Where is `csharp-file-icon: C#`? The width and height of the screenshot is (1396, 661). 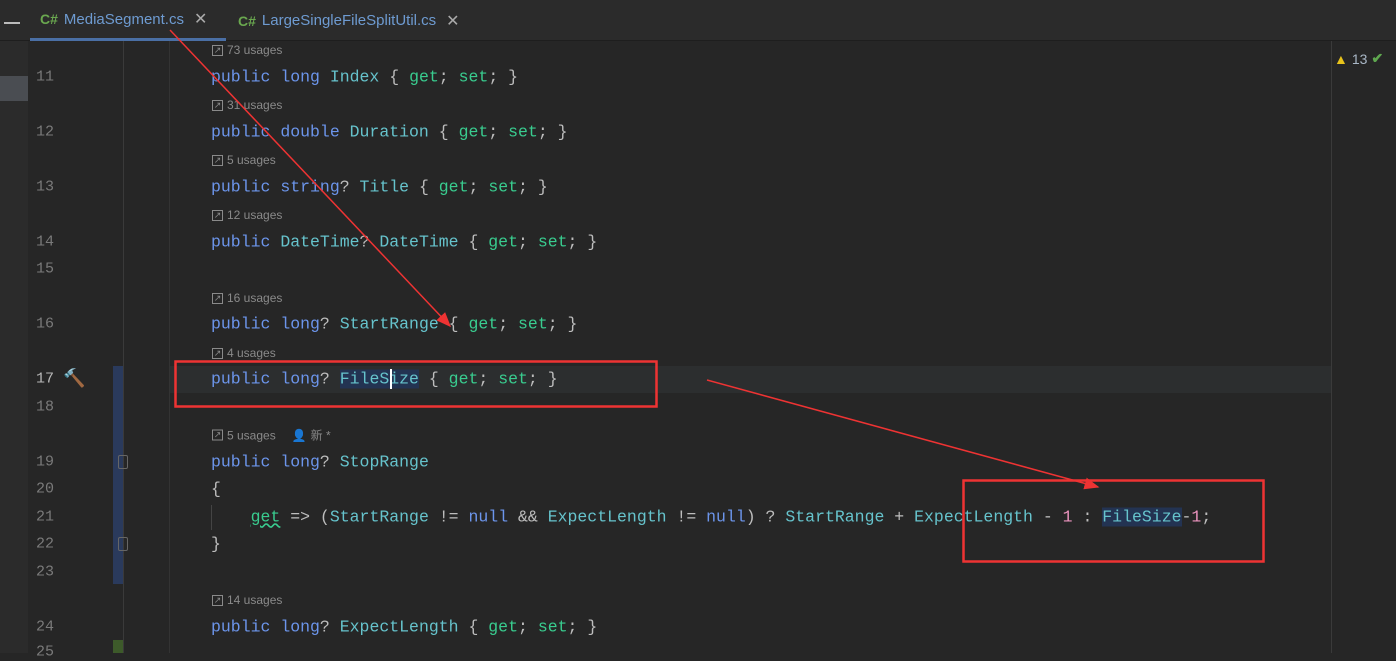 csharp-file-icon: C# is located at coordinates (49, 19).